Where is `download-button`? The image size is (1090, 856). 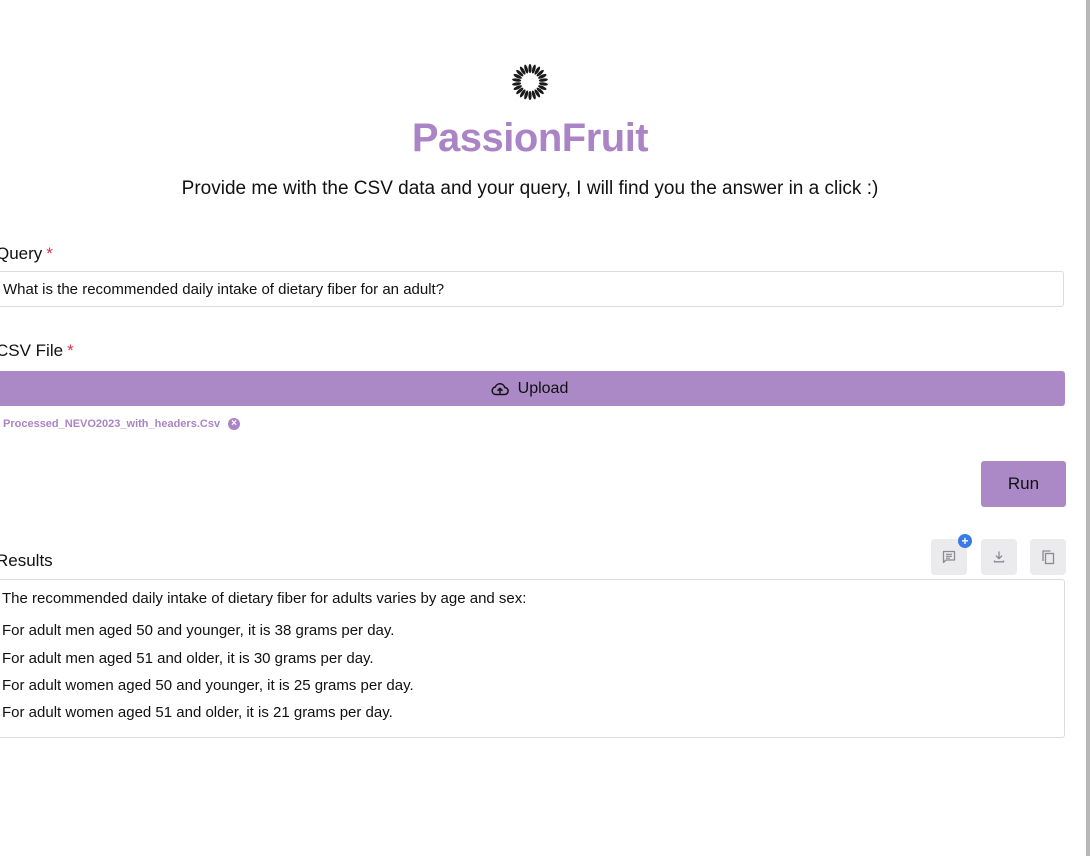 download-button is located at coordinates (999, 557).